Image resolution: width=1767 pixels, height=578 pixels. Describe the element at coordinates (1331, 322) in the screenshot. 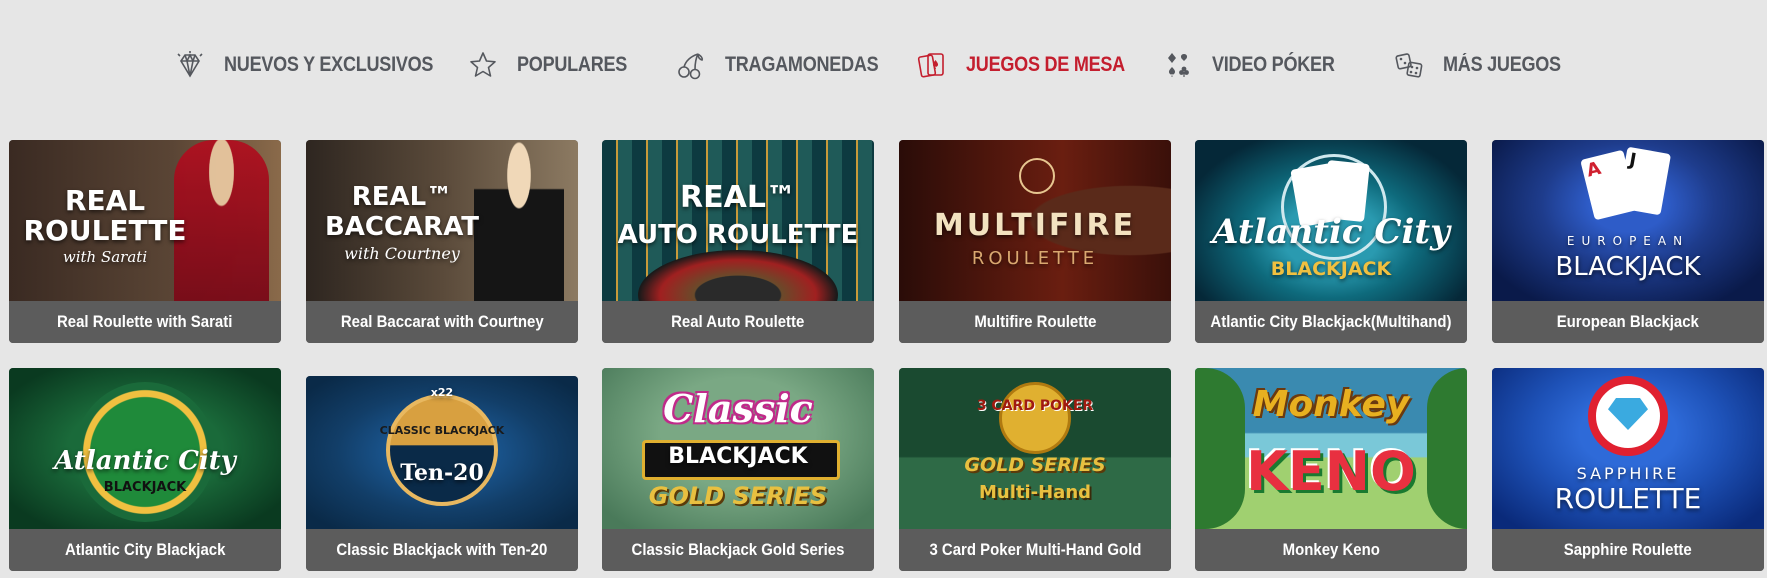

I see `game-title: Atlantic City Blackjack(Multihand)` at that location.